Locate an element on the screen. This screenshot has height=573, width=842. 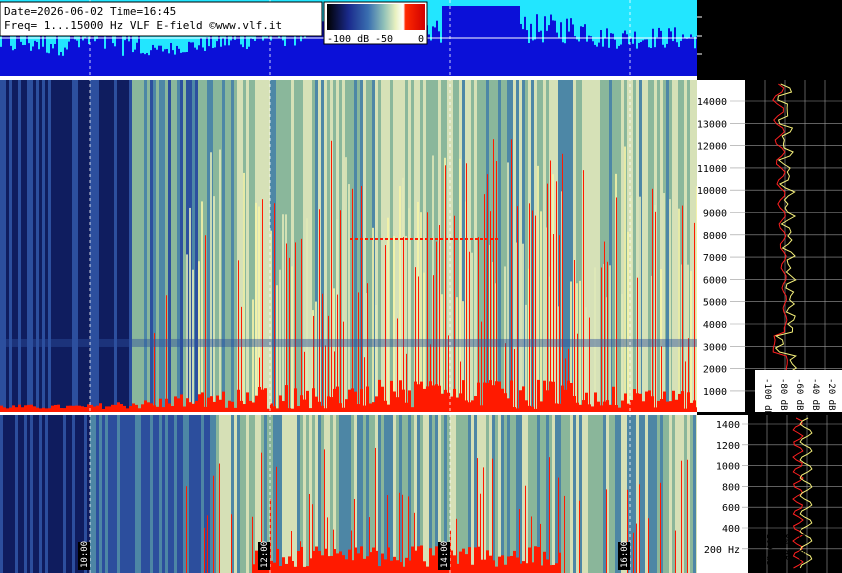
low-db-axis-label: -100 dB is located at coordinates (769, 547).